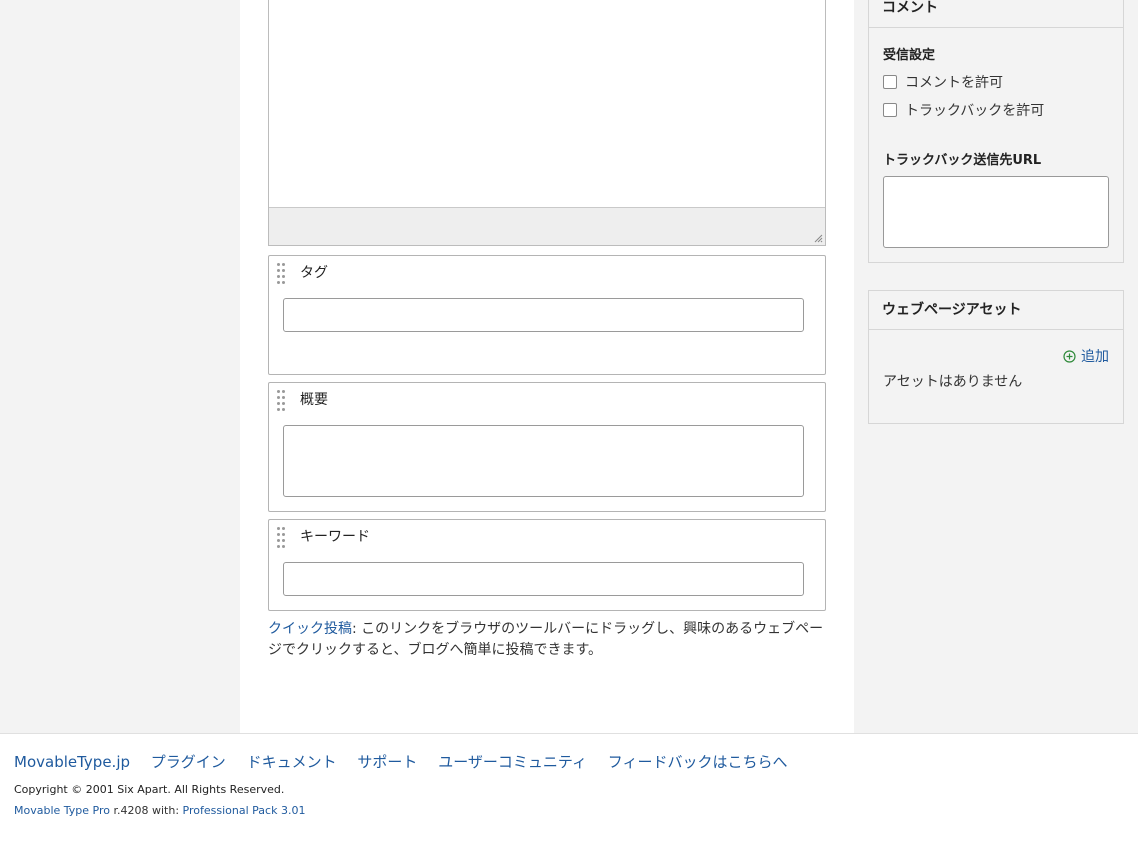 The image size is (1138, 852). What do you see at coordinates (975, 111) in the screenshot?
I see `allow-trackbacks-label: トラックバックを許可` at bounding box center [975, 111].